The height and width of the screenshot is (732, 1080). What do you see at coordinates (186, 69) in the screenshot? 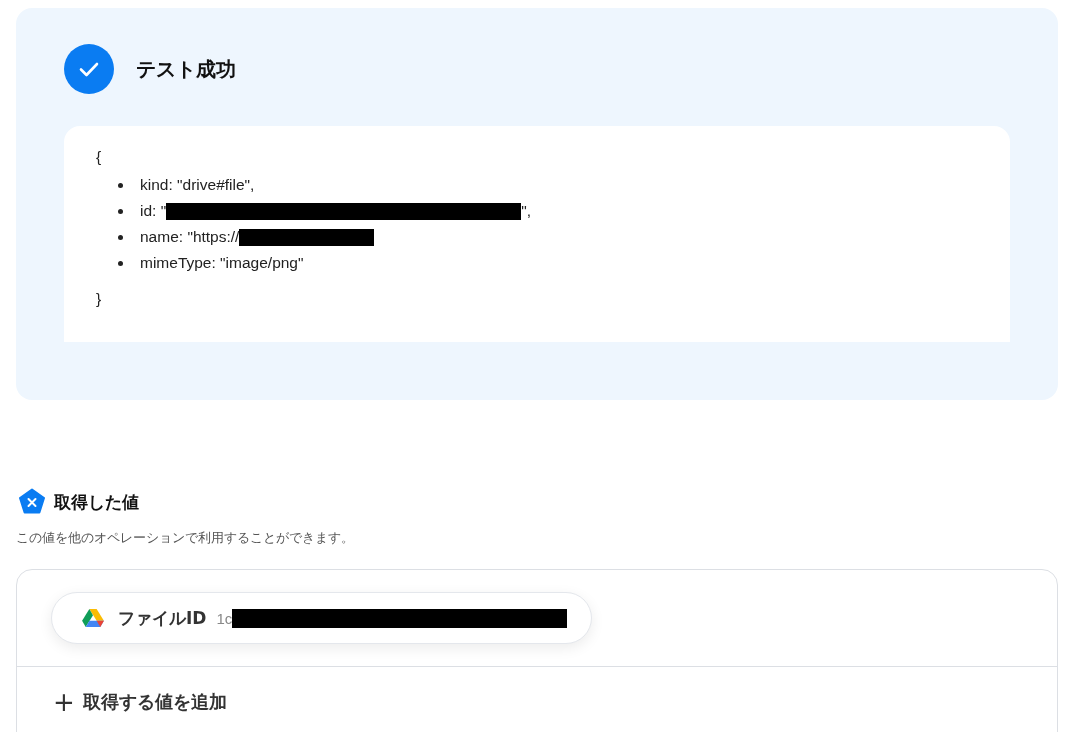
I see `result-title: テスト成功` at bounding box center [186, 69].